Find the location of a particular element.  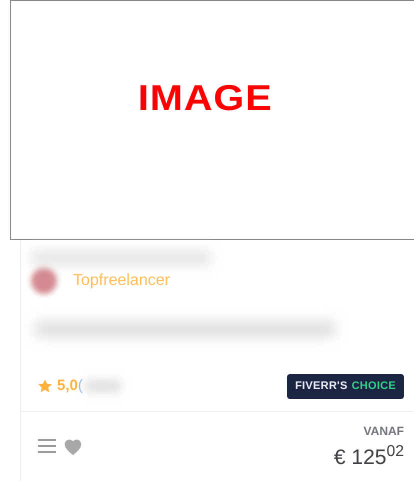

image-label: IMAGE is located at coordinates (205, 98).